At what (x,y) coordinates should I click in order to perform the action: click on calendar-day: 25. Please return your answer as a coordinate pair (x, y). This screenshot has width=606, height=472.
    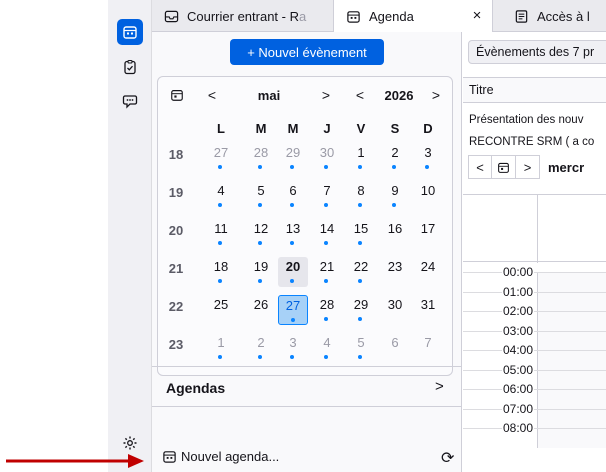
    Looking at the image, I should click on (221, 310).